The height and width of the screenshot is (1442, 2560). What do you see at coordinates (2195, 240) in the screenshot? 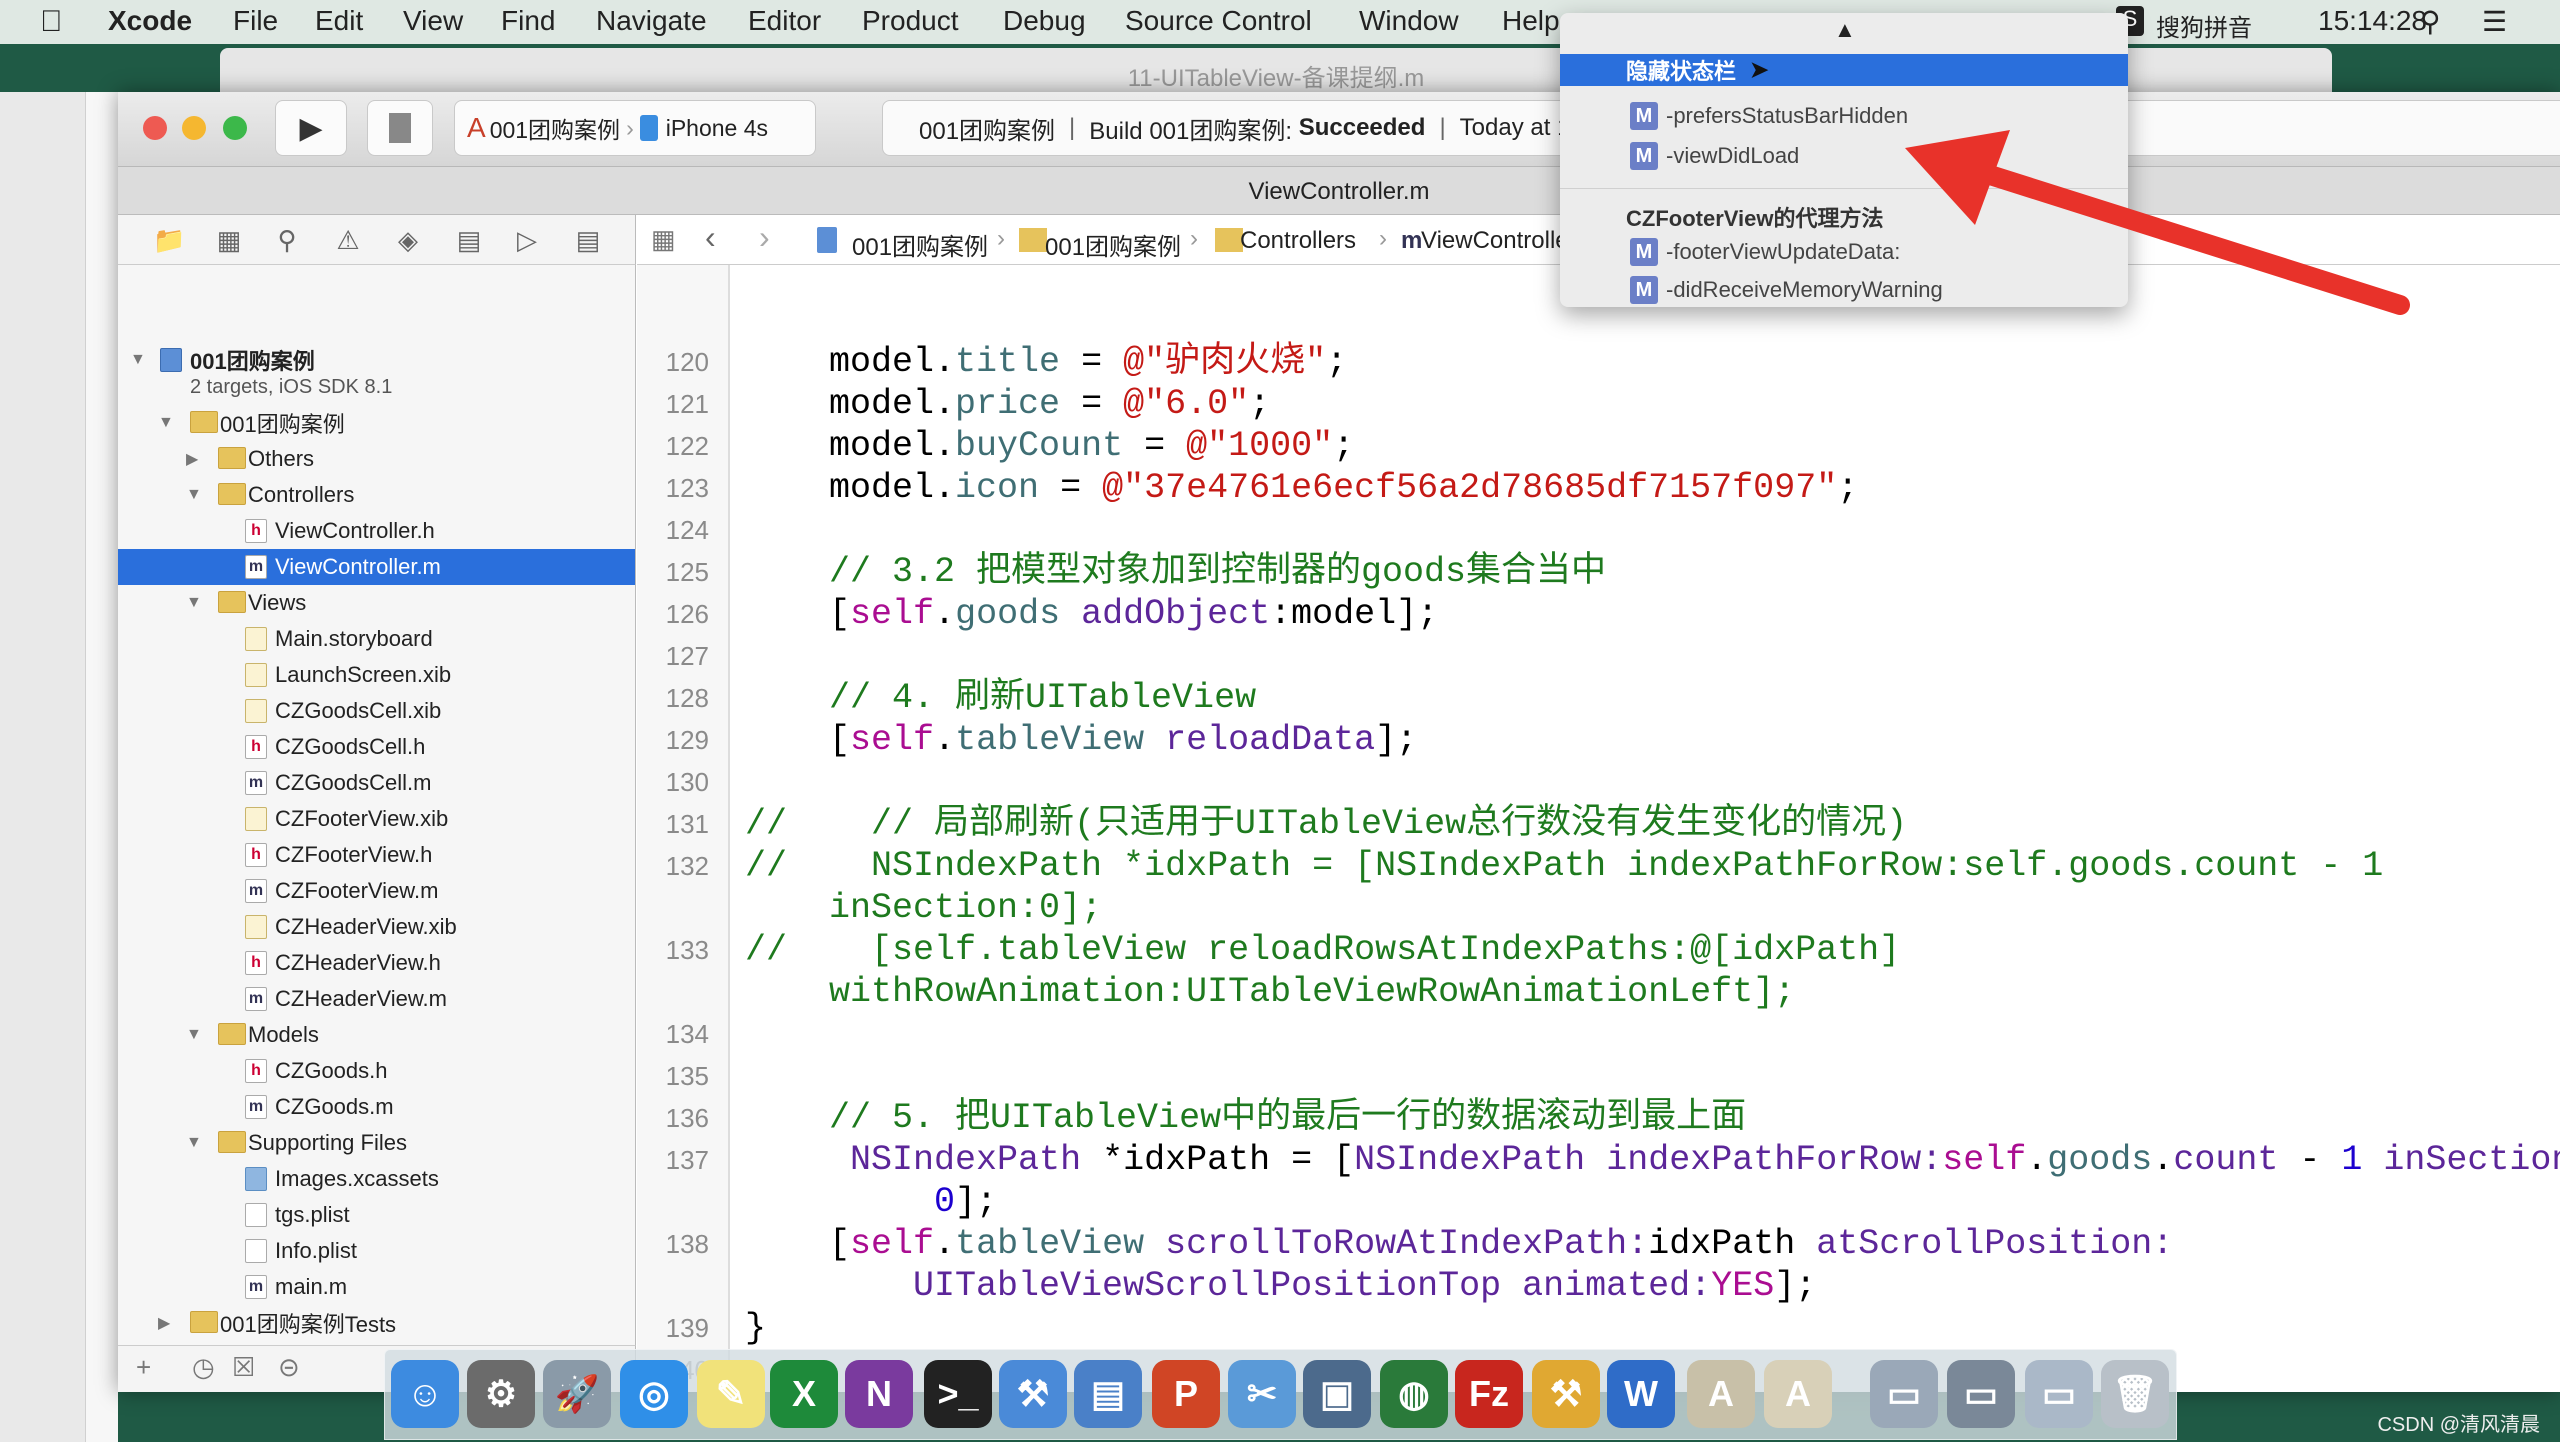
I see `arrow-shaft` at bounding box center [2195, 240].